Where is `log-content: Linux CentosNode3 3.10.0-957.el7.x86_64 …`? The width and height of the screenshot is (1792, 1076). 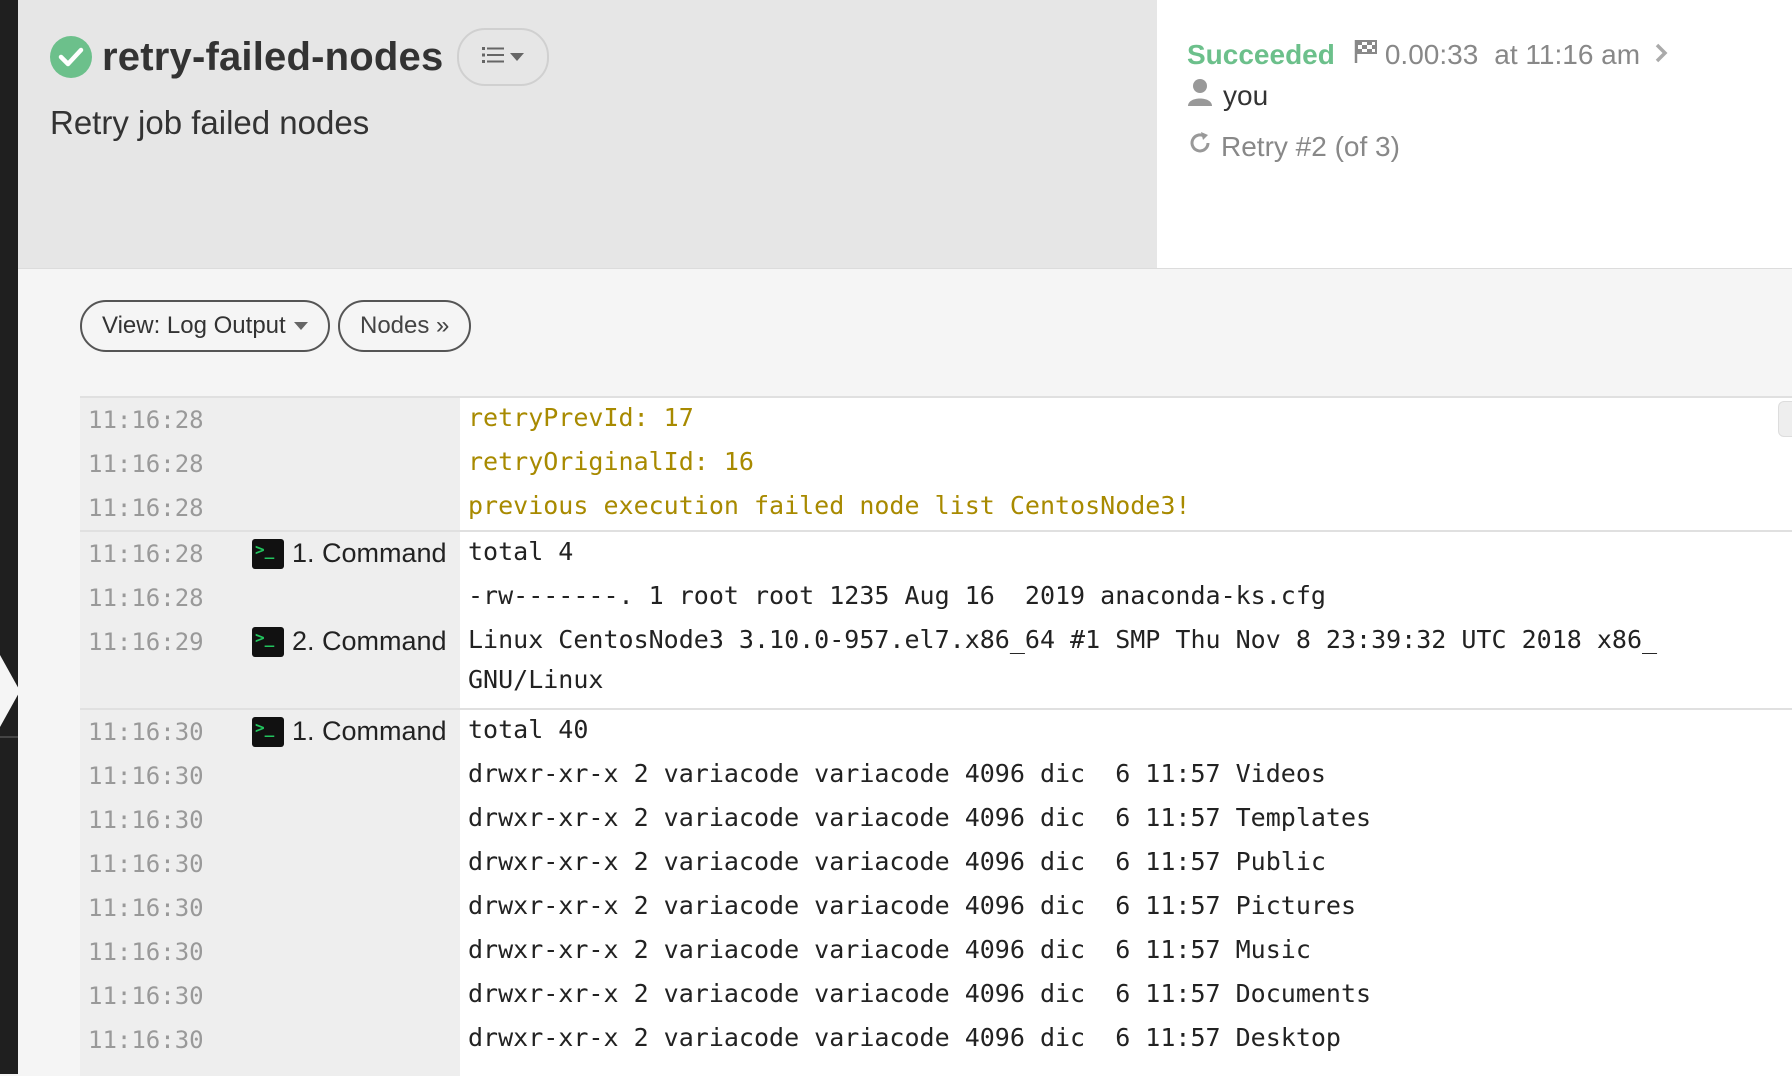 log-content: Linux CentosNode3 3.10.0-957.el7.x86_64 … is located at coordinates (1126, 664).